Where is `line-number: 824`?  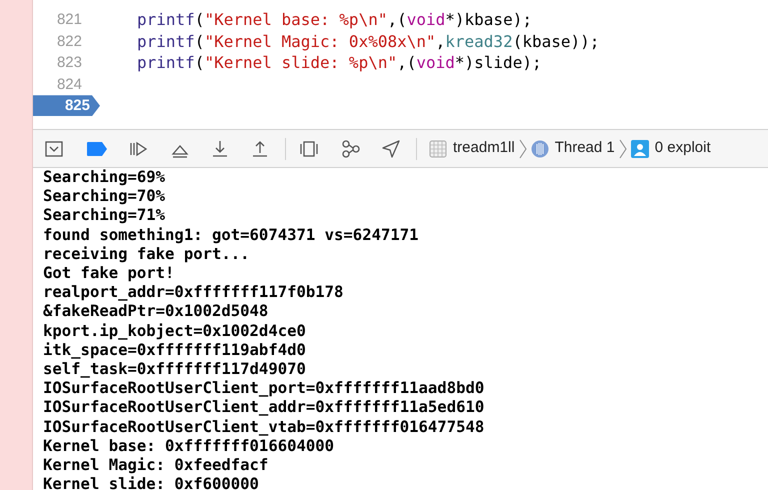 line-number: 824 is located at coordinates (69, 84).